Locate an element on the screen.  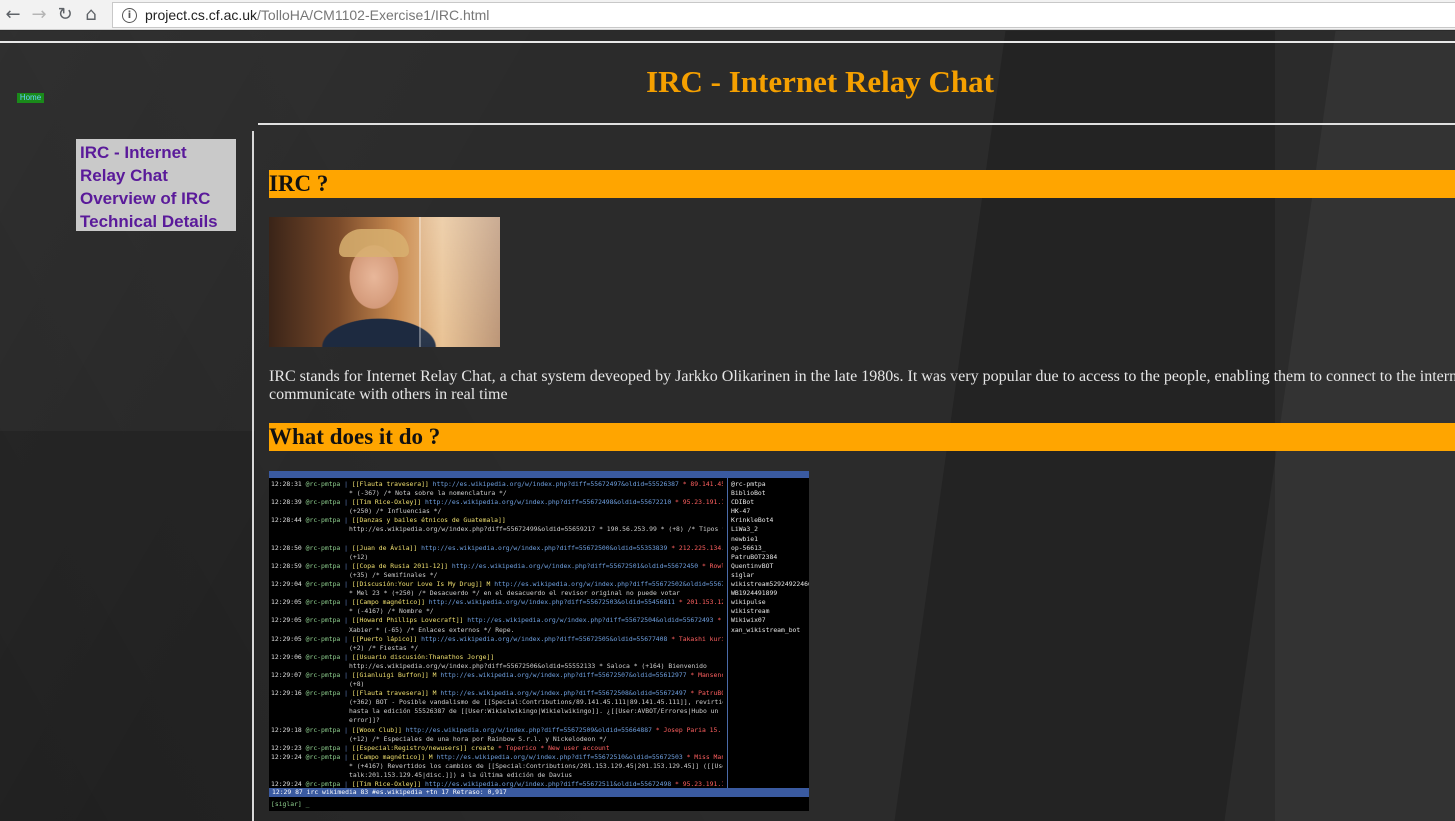
irc-nick: BiblioBot is located at coordinates (748, 493).